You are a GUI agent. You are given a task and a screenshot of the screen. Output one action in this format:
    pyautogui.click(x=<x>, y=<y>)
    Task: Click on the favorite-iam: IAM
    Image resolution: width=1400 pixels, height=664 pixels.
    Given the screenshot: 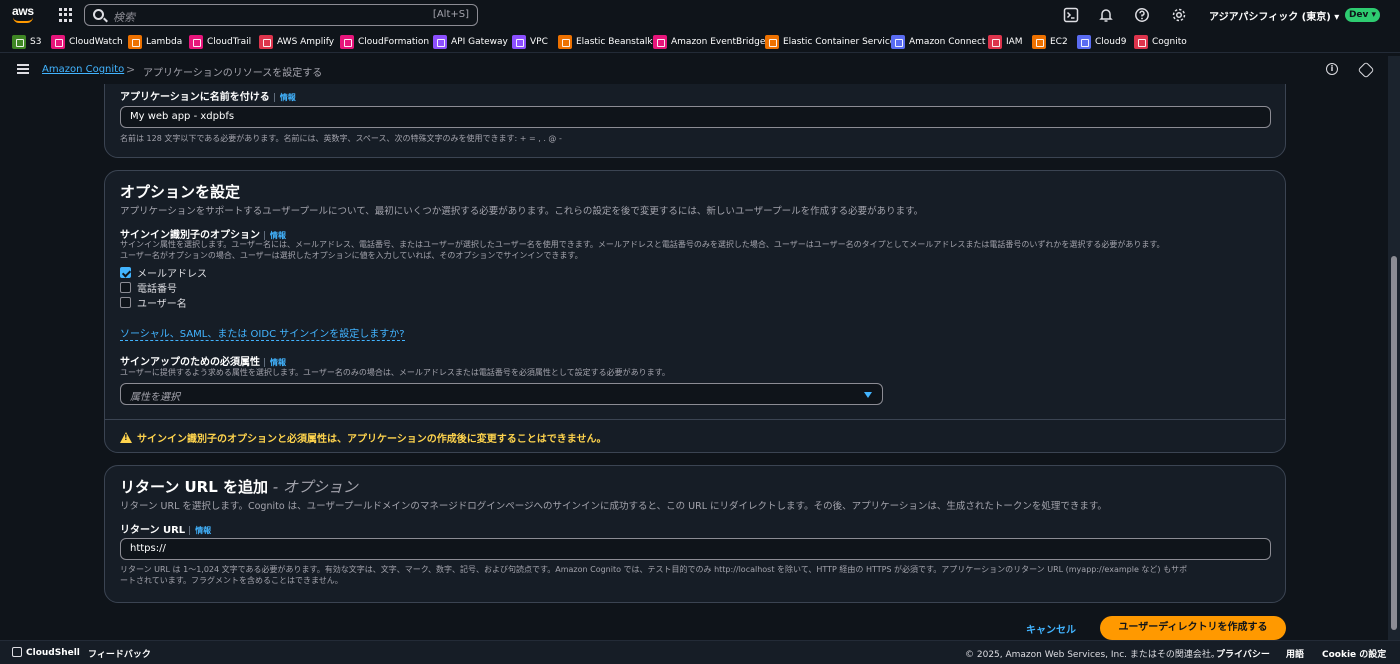 What is the action you would take?
    pyautogui.click(x=1005, y=41)
    